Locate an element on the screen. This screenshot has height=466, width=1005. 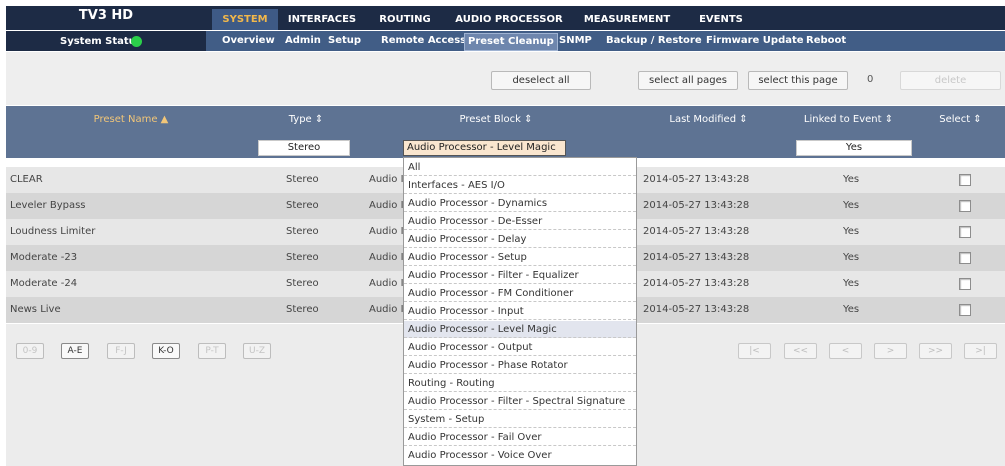
dropdown-option: Audio Processor - Input is located at coordinates (520, 311).